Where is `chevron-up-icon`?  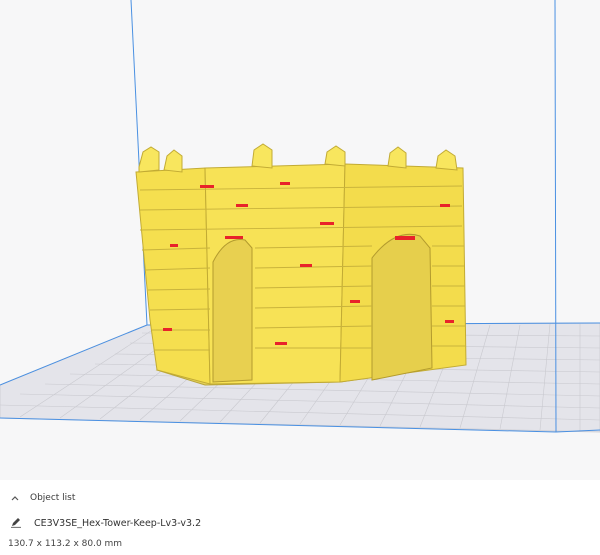 chevron-up-icon is located at coordinates (15, 498).